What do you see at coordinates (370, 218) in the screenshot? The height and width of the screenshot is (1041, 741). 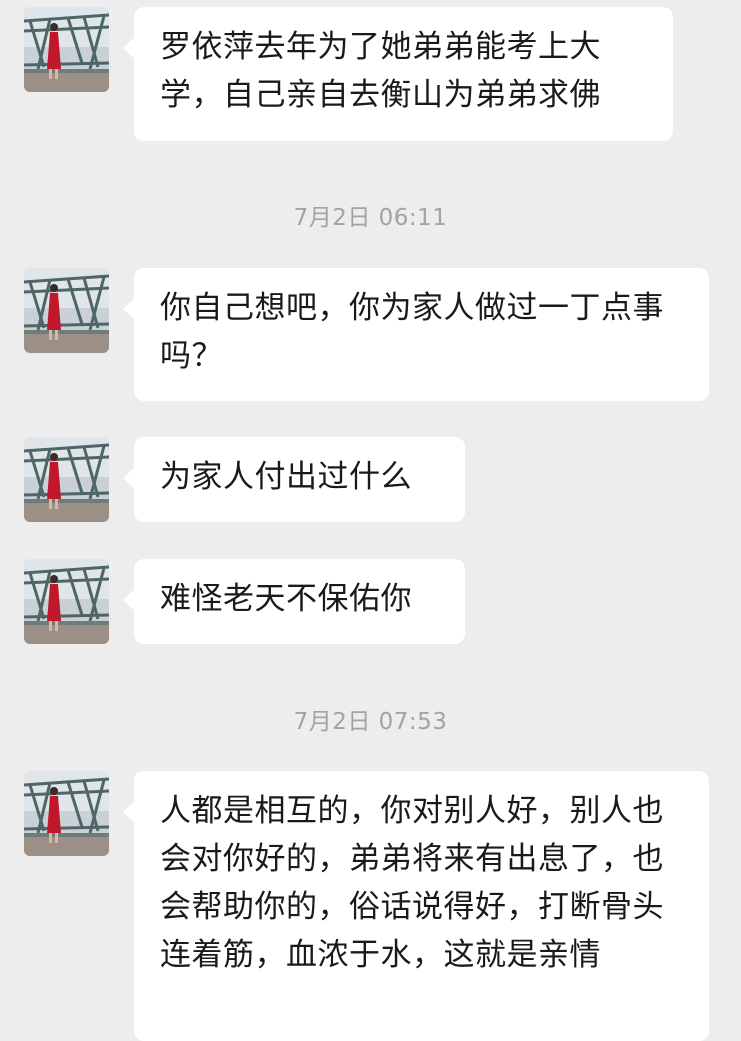 I see `timestamp: 7月2日 06:11` at bounding box center [370, 218].